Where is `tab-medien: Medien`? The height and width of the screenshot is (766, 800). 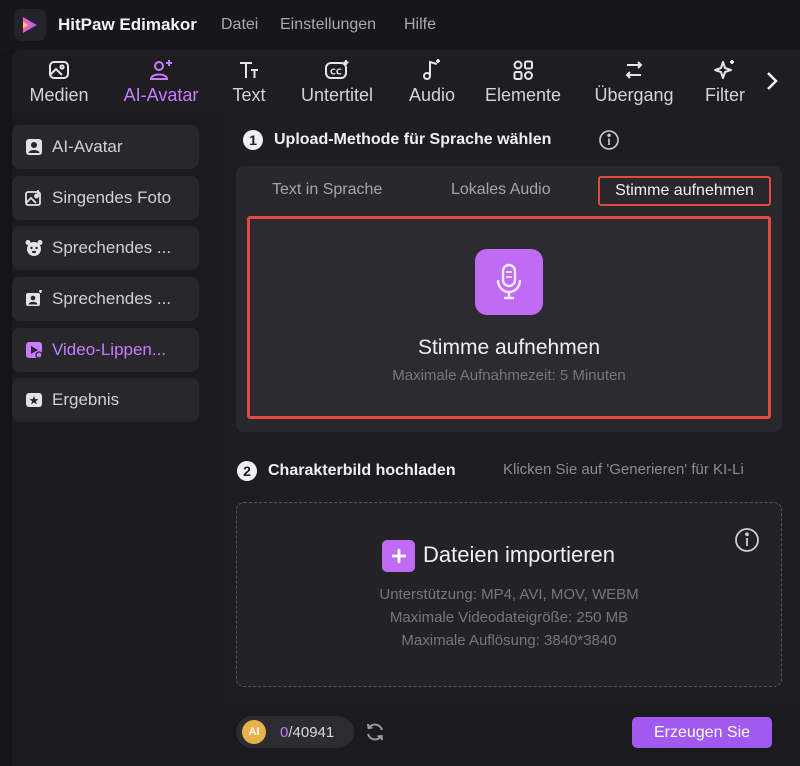 tab-medien: Medien is located at coordinates (59, 81).